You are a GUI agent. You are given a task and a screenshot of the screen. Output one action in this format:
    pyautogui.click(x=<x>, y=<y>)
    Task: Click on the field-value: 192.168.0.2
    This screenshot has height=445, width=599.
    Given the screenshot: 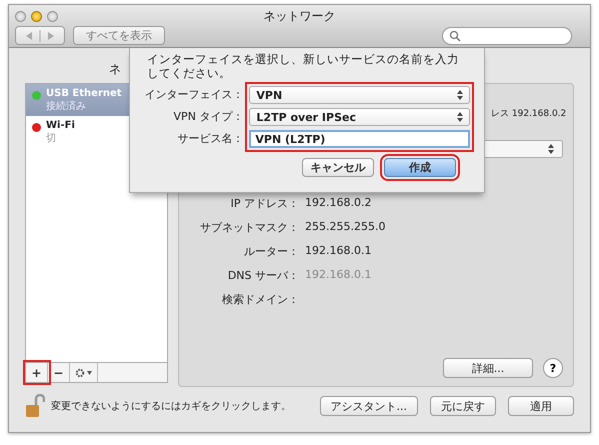 What is the action you would take?
    pyautogui.click(x=338, y=203)
    